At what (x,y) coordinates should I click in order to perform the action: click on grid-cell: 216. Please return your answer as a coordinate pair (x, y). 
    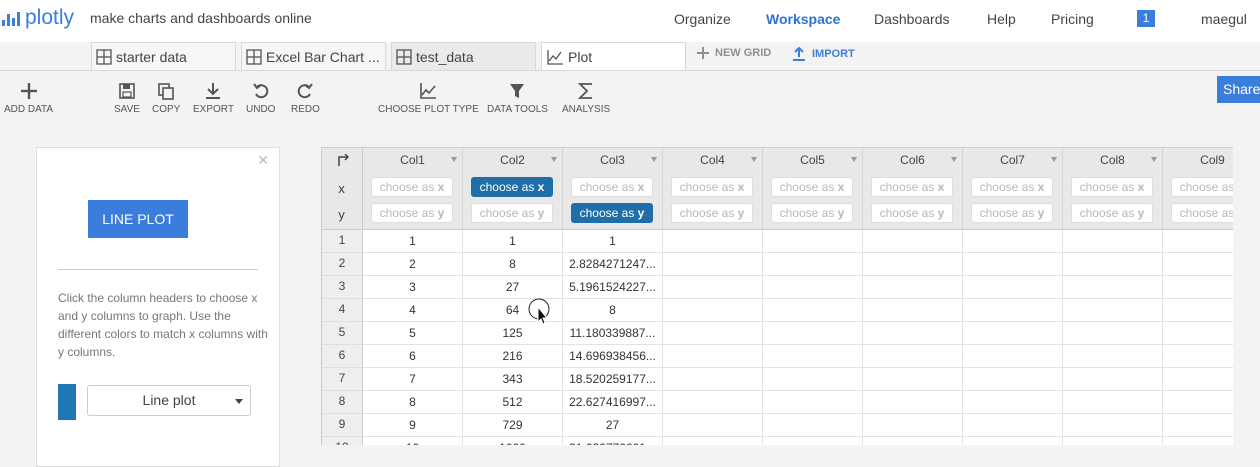
    Looking at the image, I should click on (513, 356).